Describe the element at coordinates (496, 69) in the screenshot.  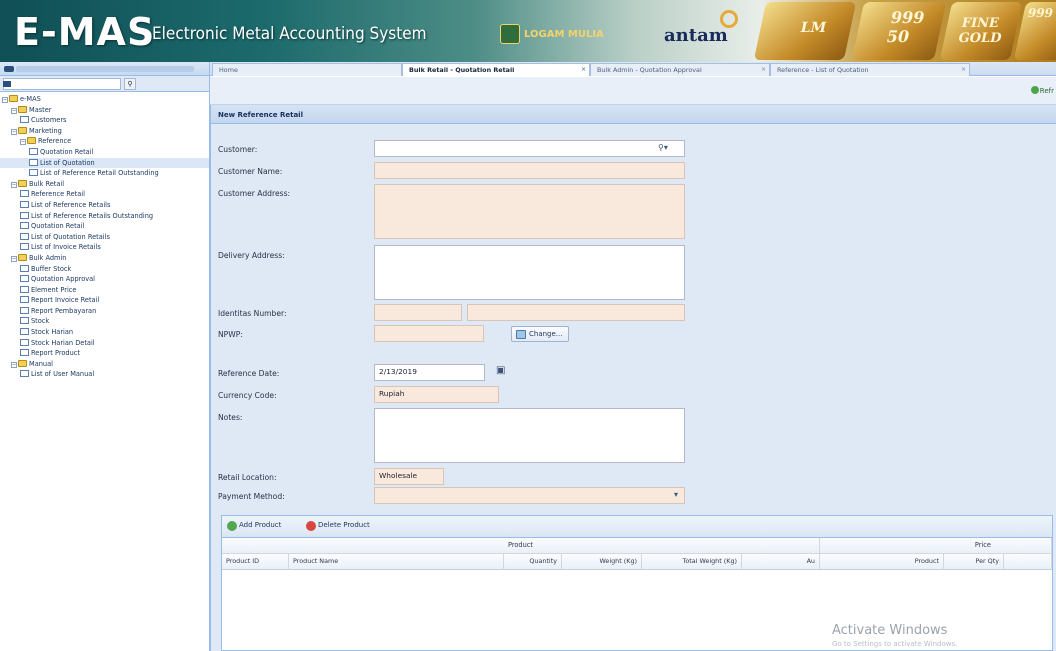
I see `tab-quotation-retail: Bulk Retail - Quotation Retail ×` at that location.